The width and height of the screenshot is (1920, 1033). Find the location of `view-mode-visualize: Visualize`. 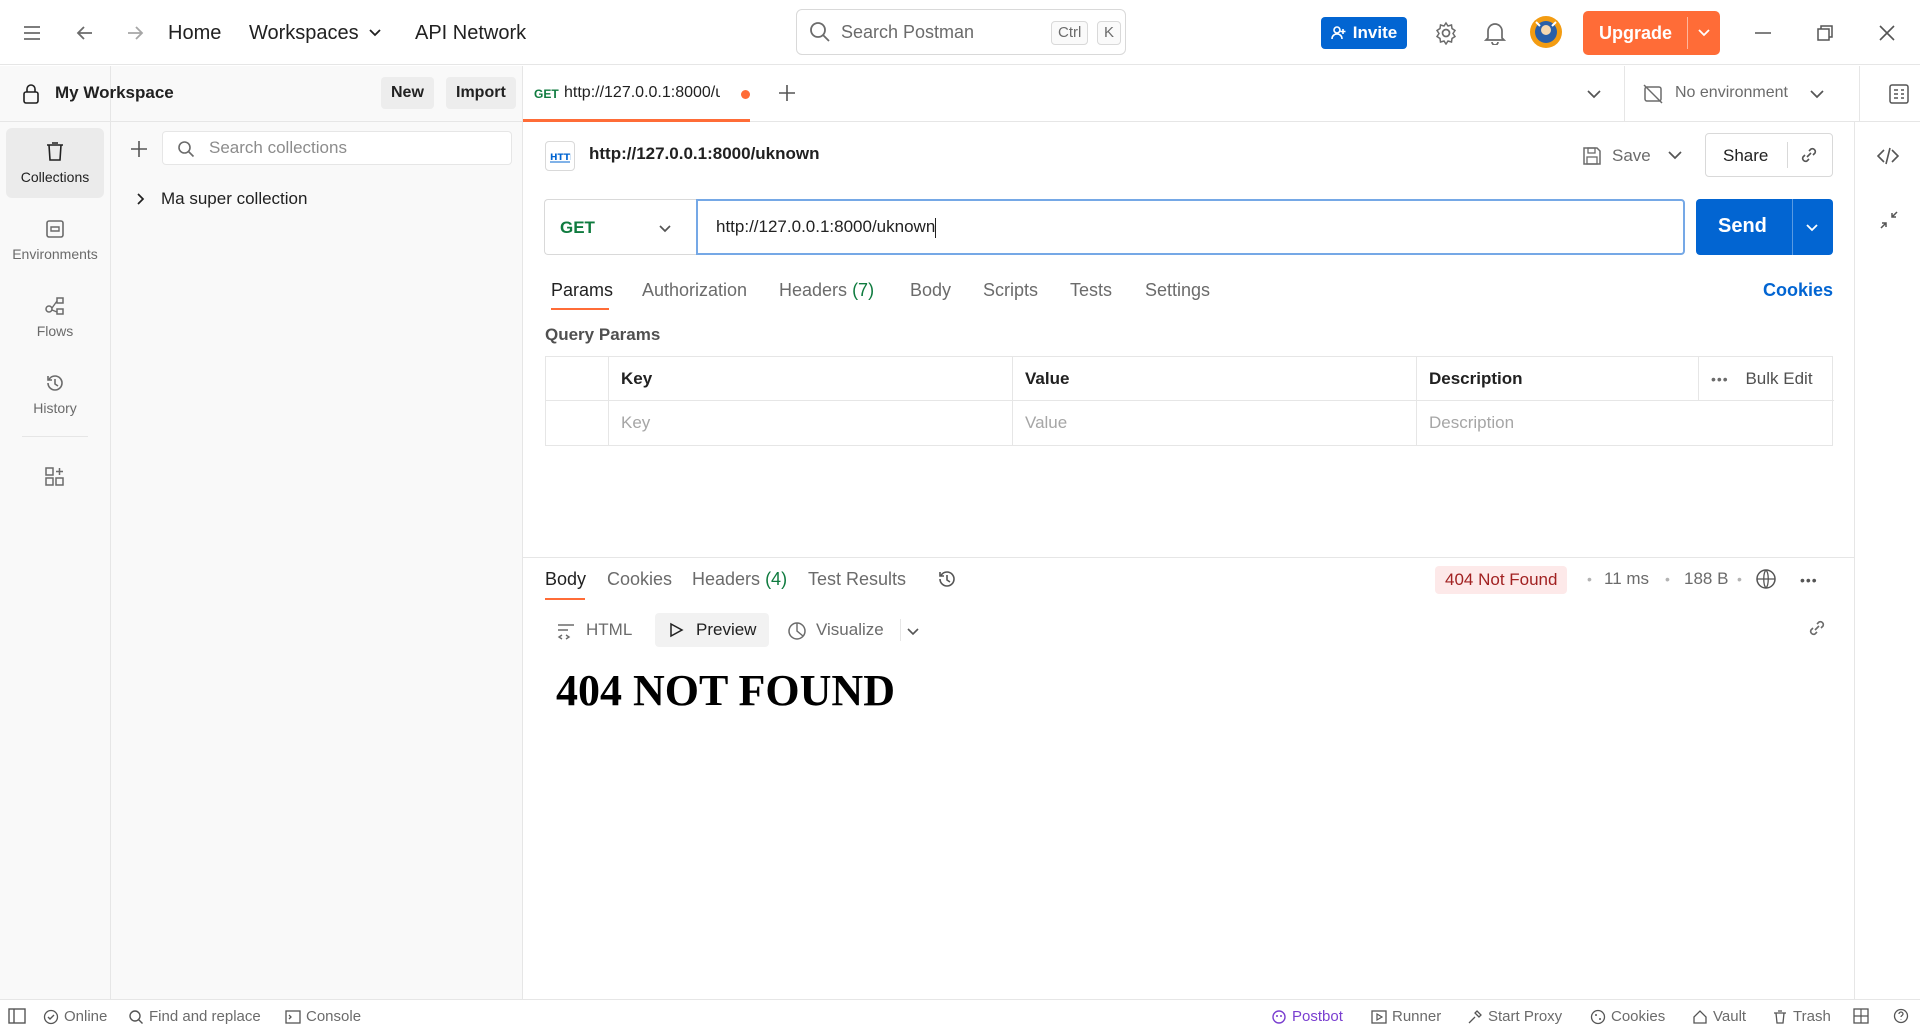

view-mode-visualize: Visualize is located at coordinates (866, 631).